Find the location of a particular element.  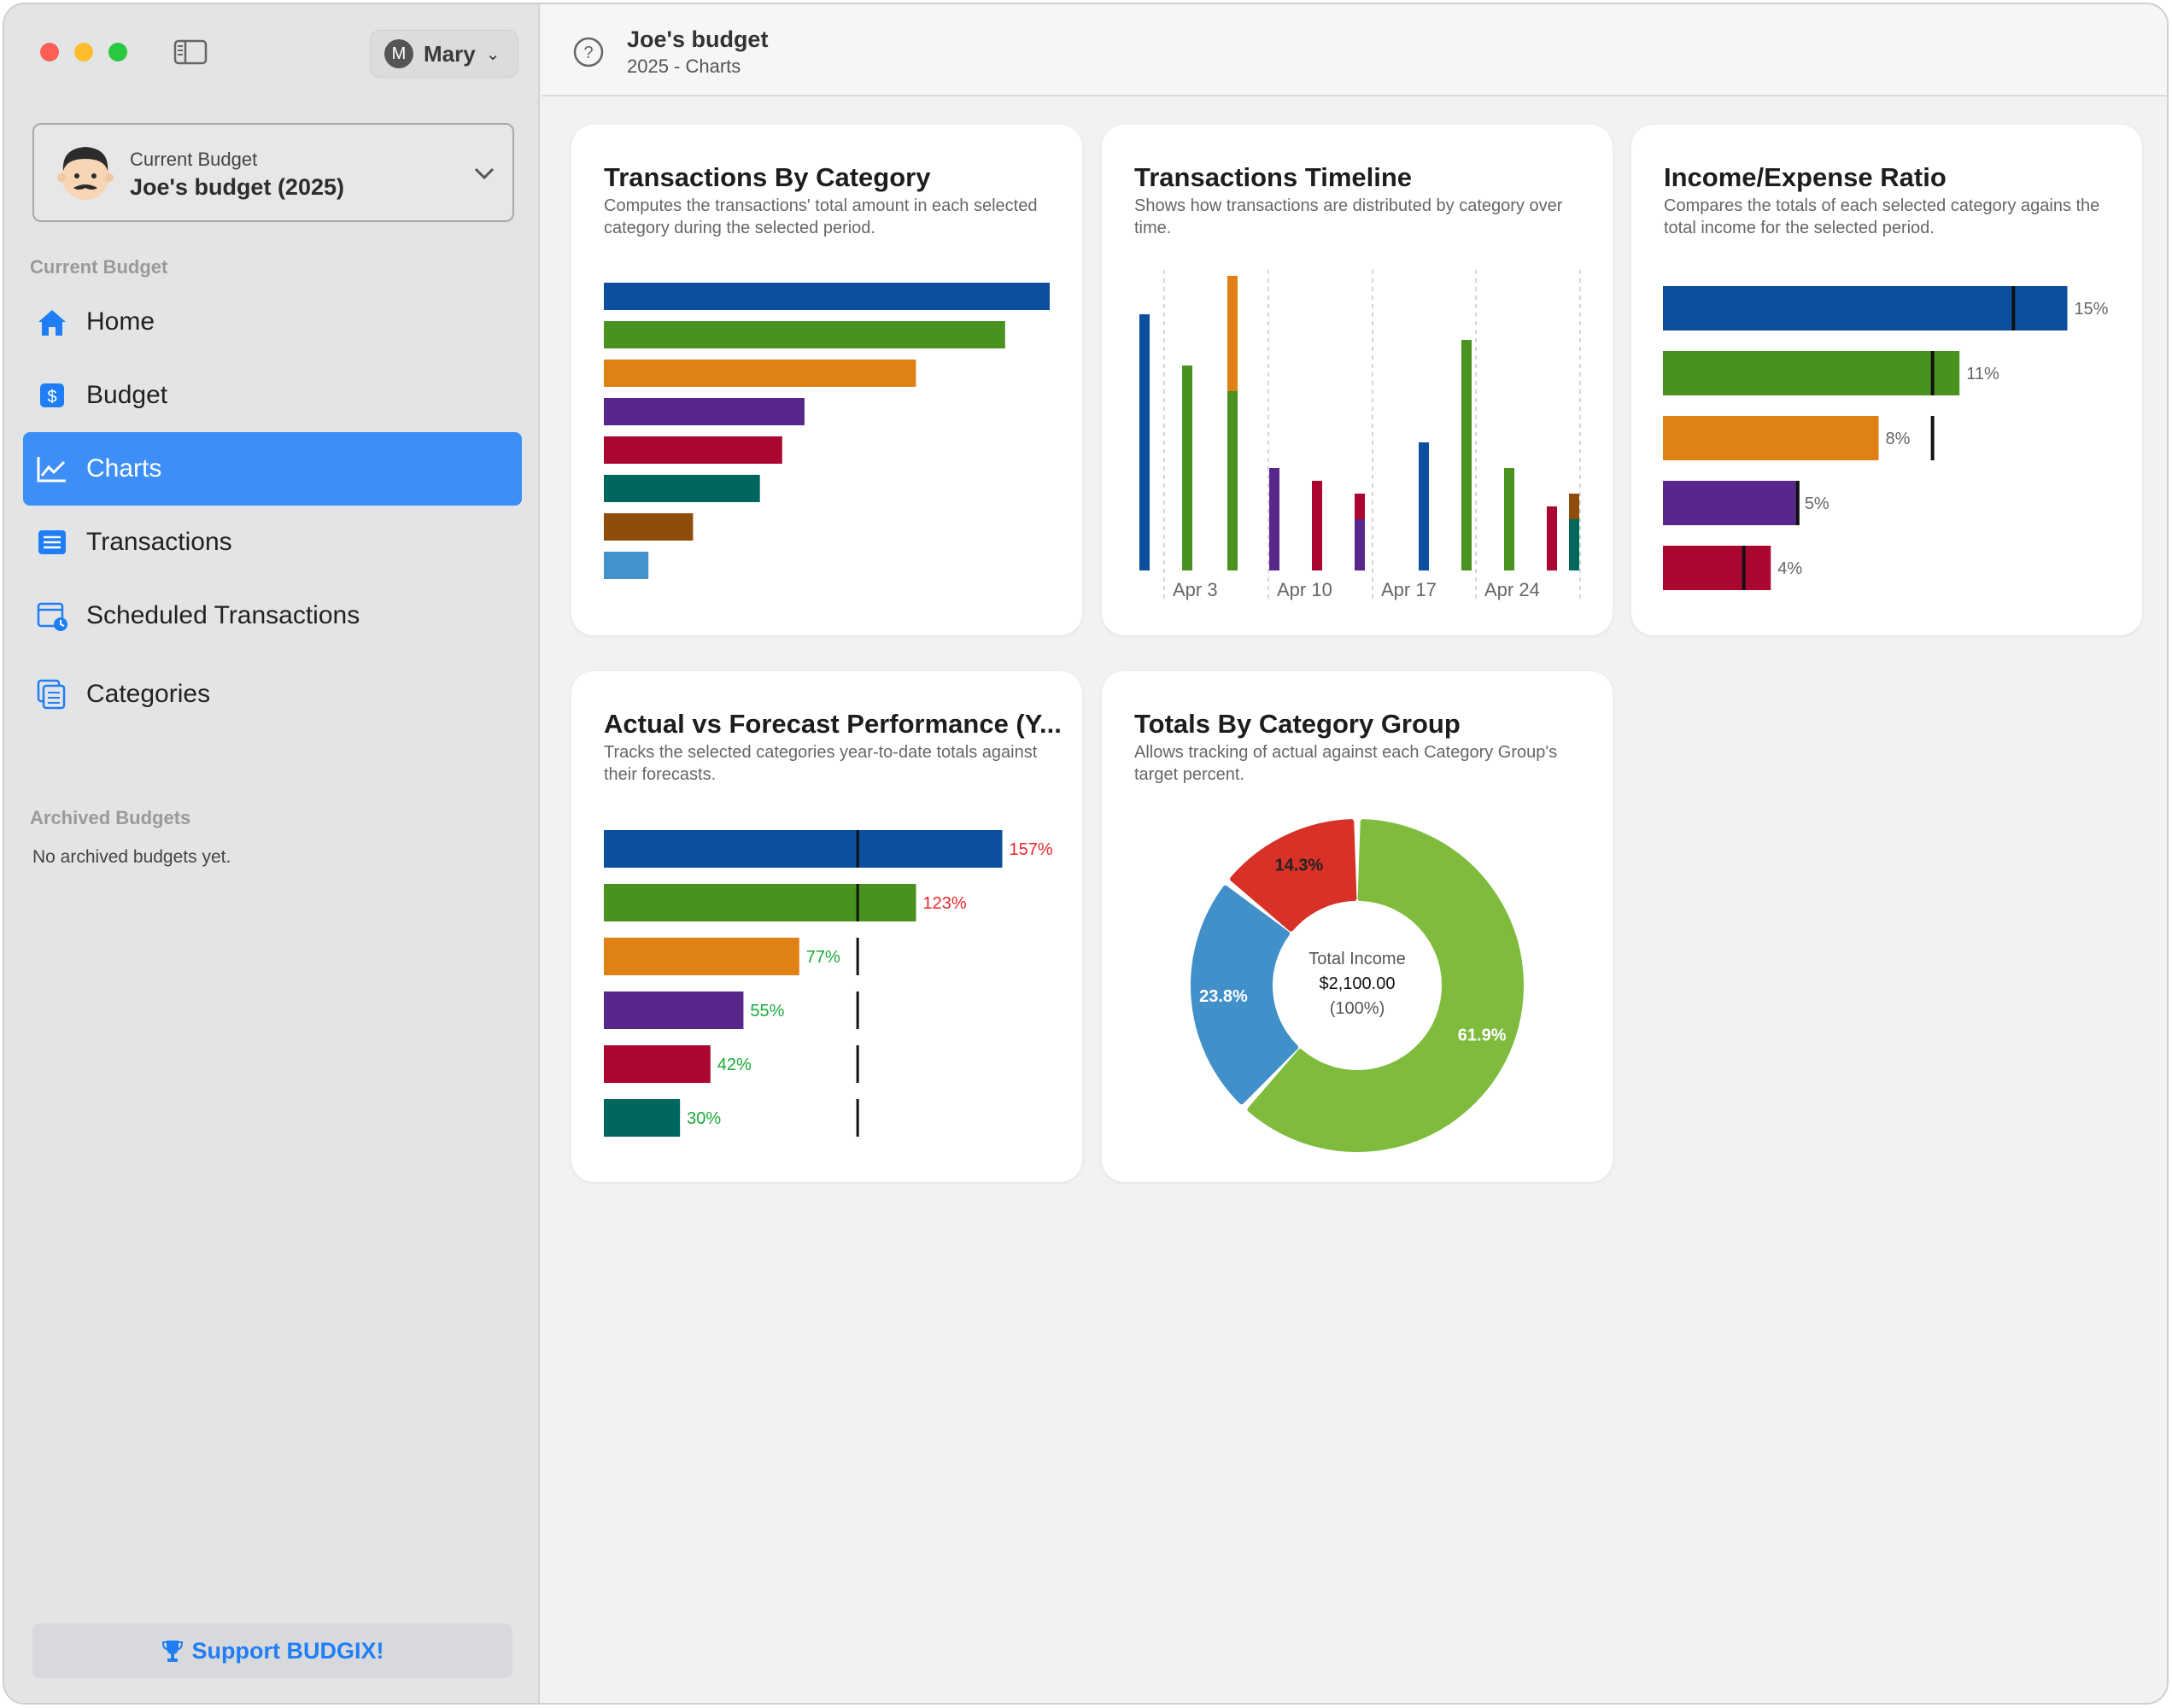

categories-icon is located at coordinates (52, 694).